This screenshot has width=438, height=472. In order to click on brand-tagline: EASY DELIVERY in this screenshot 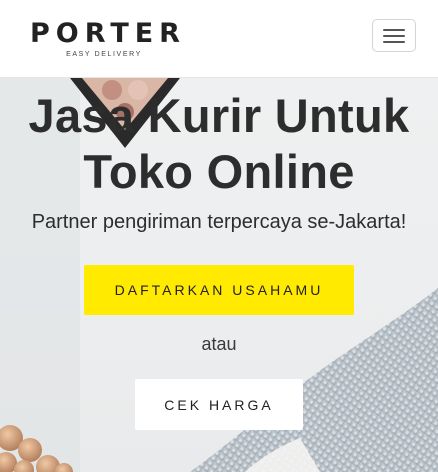, I will do `click(104, 54)`.